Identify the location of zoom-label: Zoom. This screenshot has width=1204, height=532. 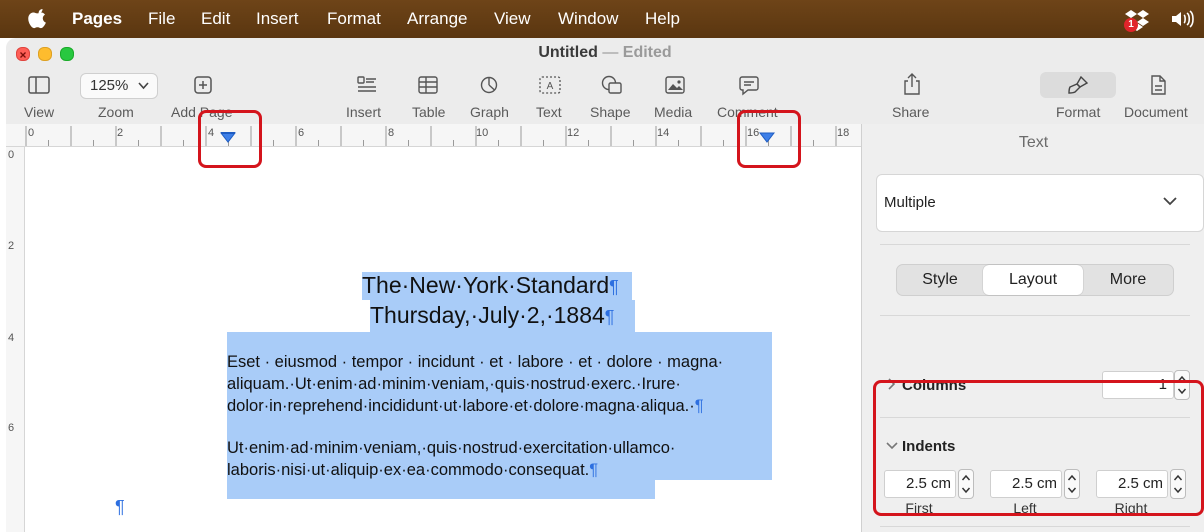
(116, 112).